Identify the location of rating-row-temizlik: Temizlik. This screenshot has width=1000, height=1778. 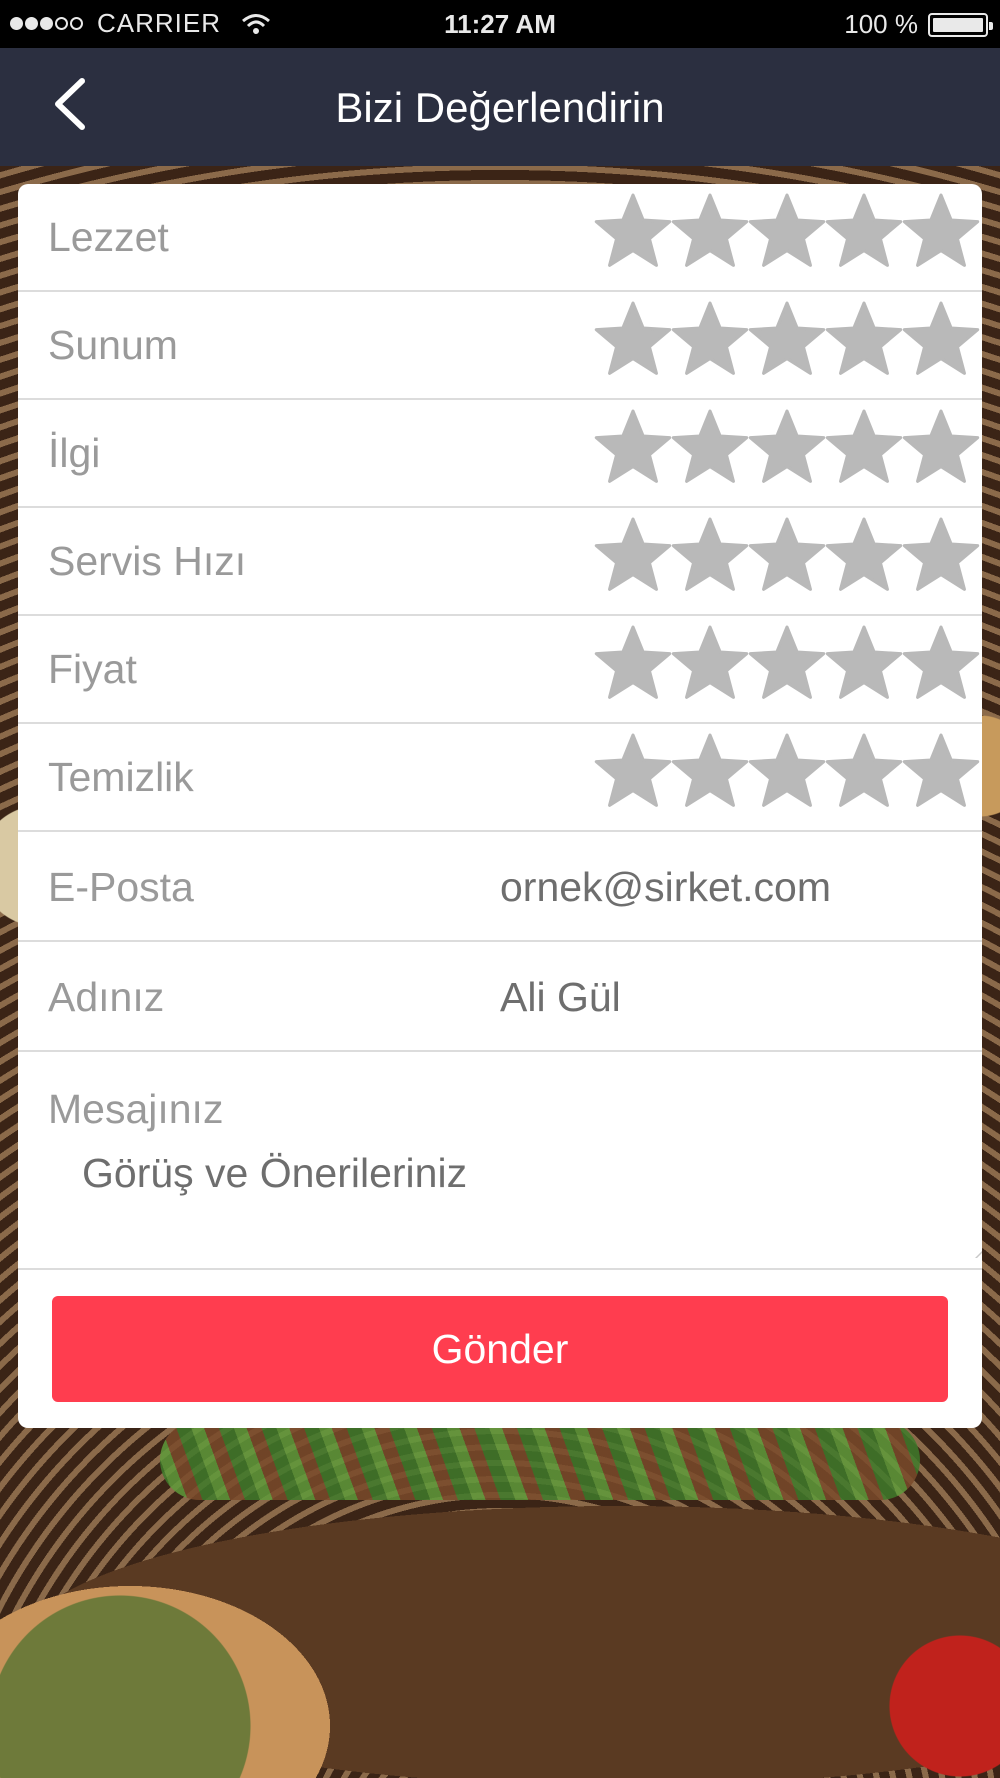
(500, 778).